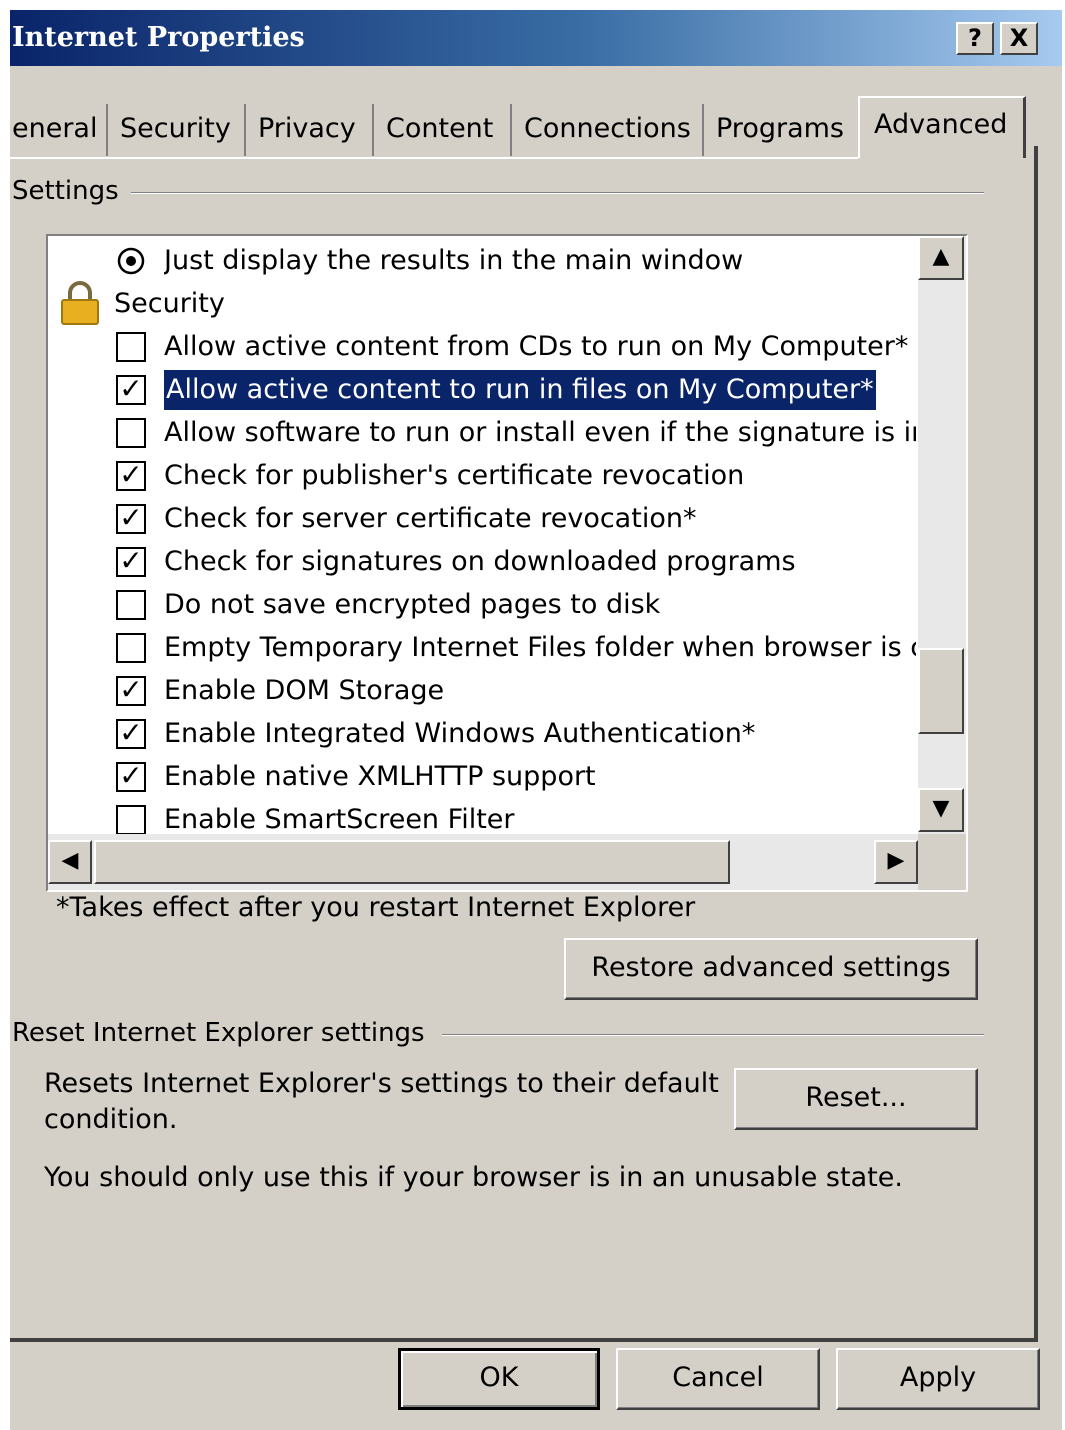  Describe the element at coordinates (434, 158) in the screenshot. I see `panel-top-edge` at that location.